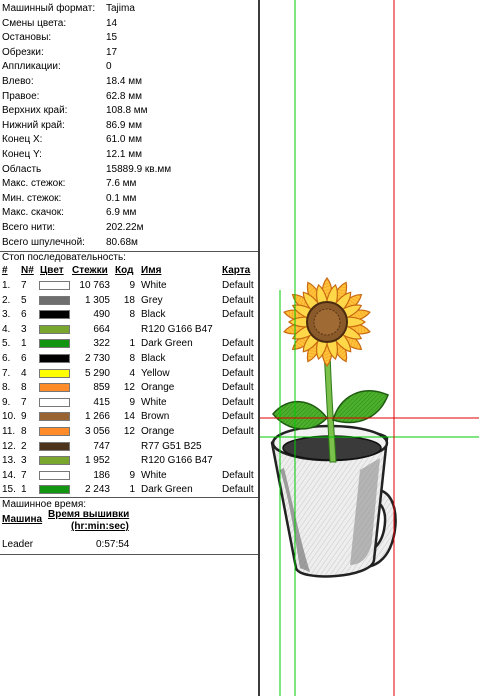  What do you see at coordinates (64, 257) in the screenshot?
I see `stop-sequence-title: Стоп последовательность:` at bounding box center [64, 257].